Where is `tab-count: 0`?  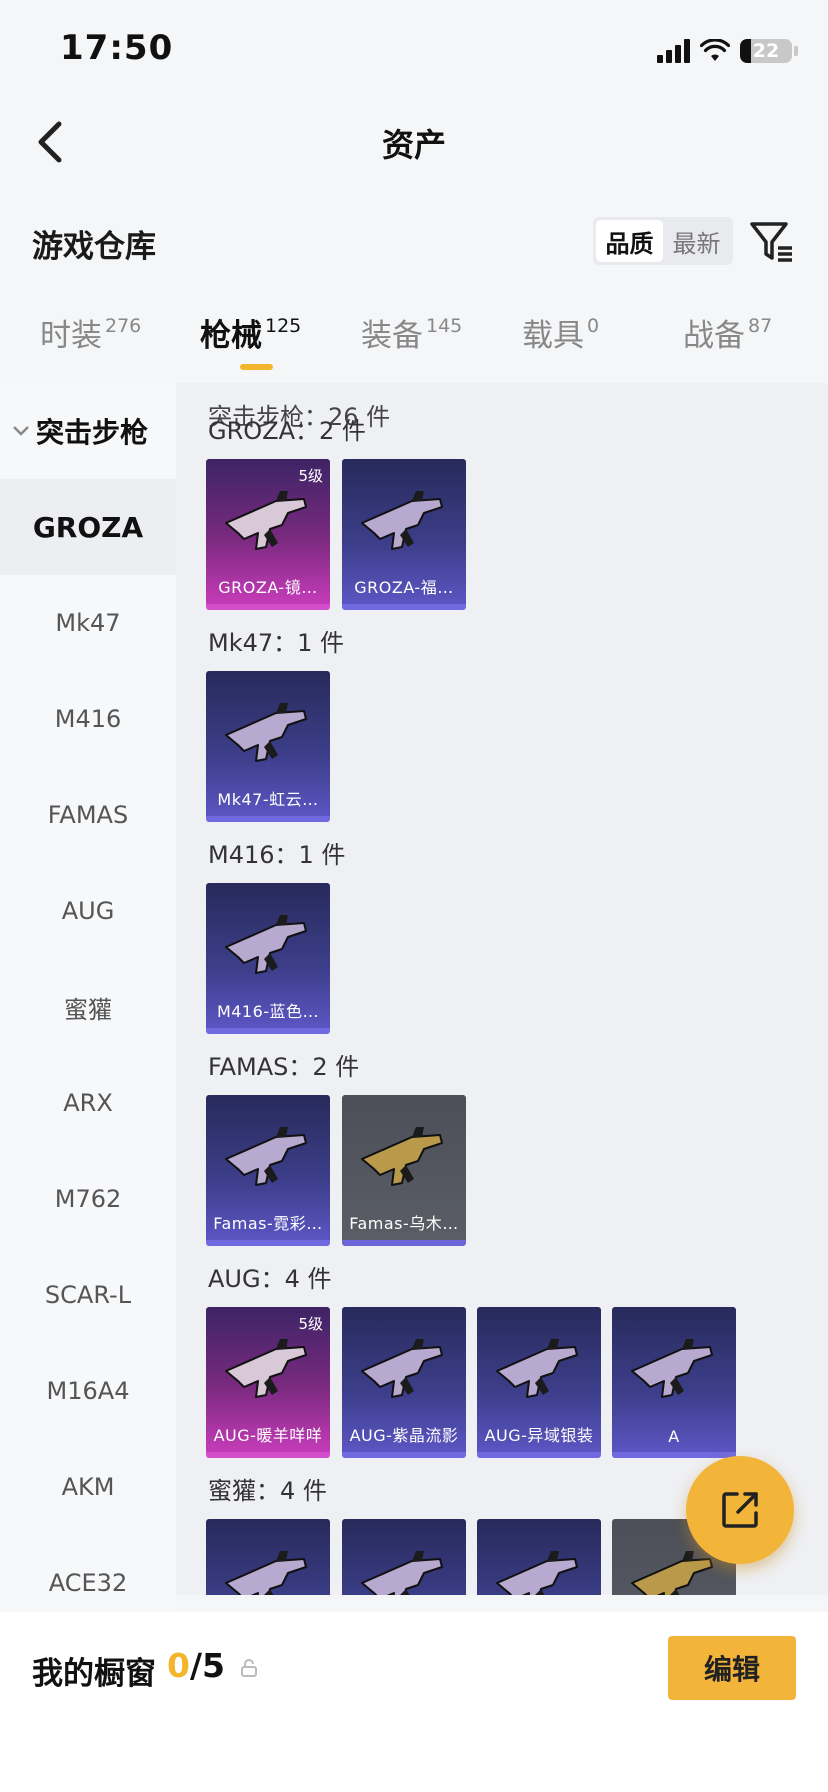
tab-count: 0 is located at coordinates (593, 326).